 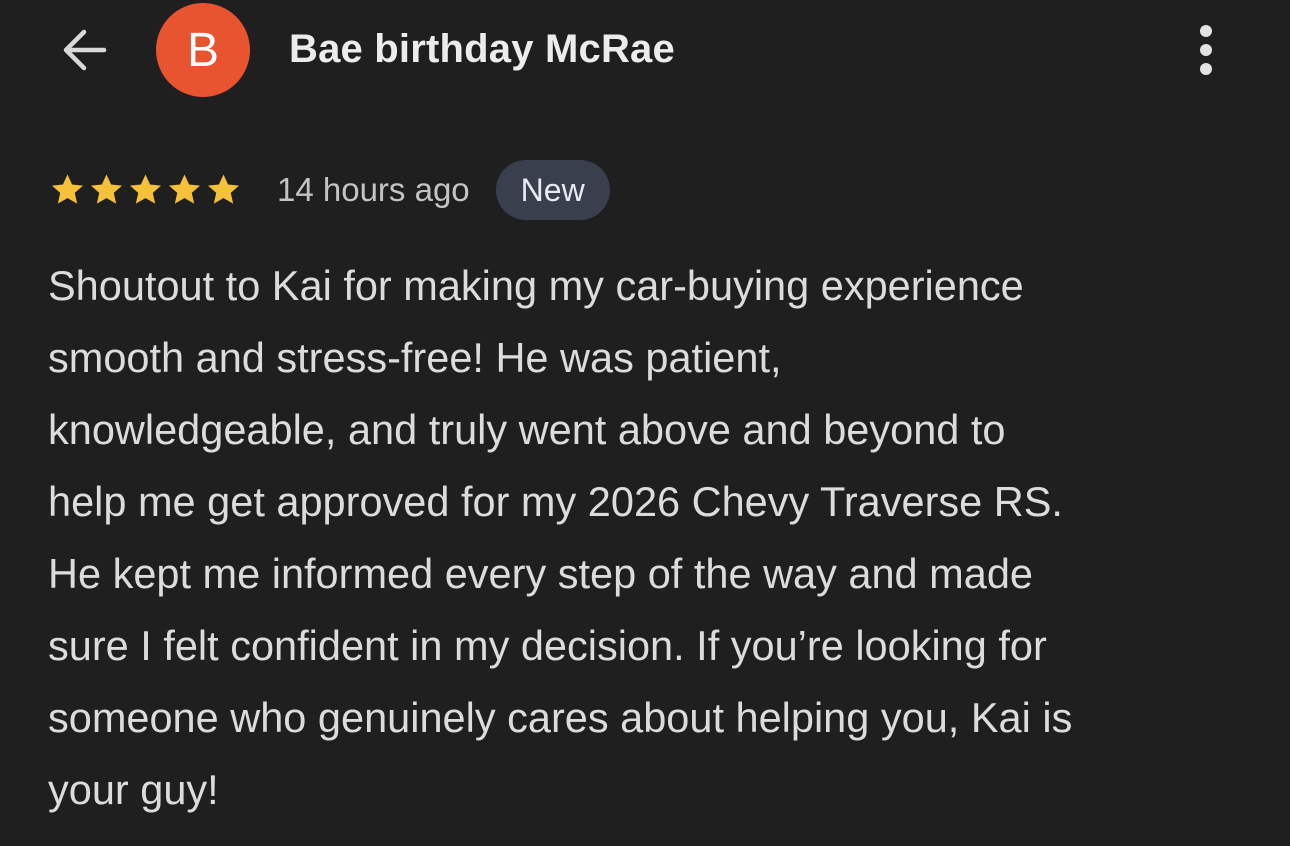 I want to click on review-header: B Bae birthday McRae, so click(x=645, y=55).